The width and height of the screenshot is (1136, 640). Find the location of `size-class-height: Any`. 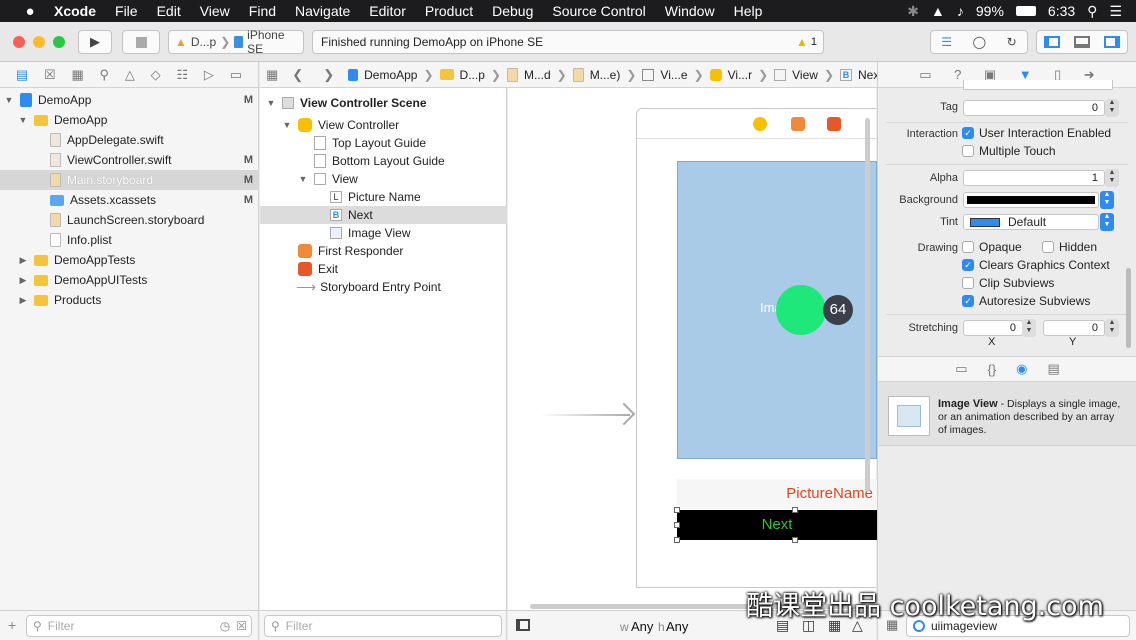

size-class-height: Any is located at coordinates (677, 626).